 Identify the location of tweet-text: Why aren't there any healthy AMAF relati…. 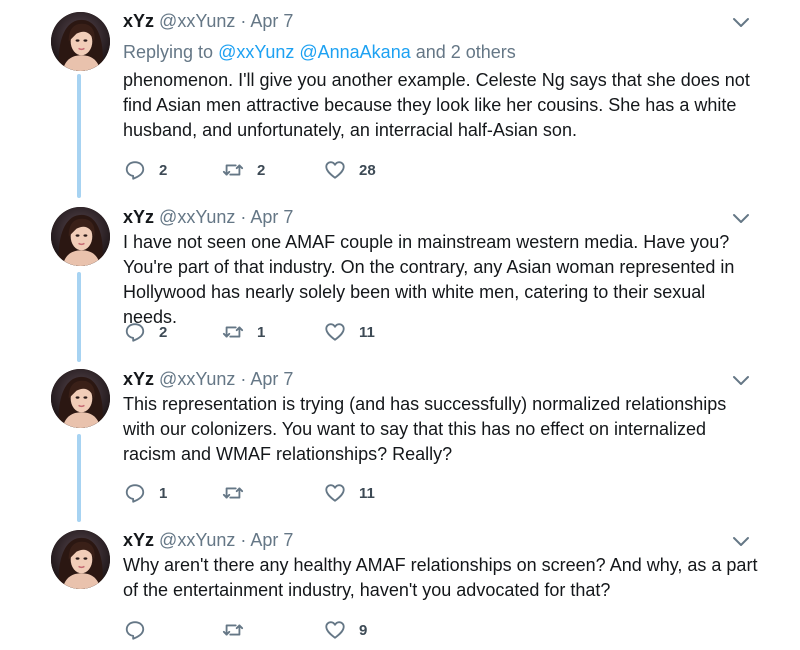
(440, 577).